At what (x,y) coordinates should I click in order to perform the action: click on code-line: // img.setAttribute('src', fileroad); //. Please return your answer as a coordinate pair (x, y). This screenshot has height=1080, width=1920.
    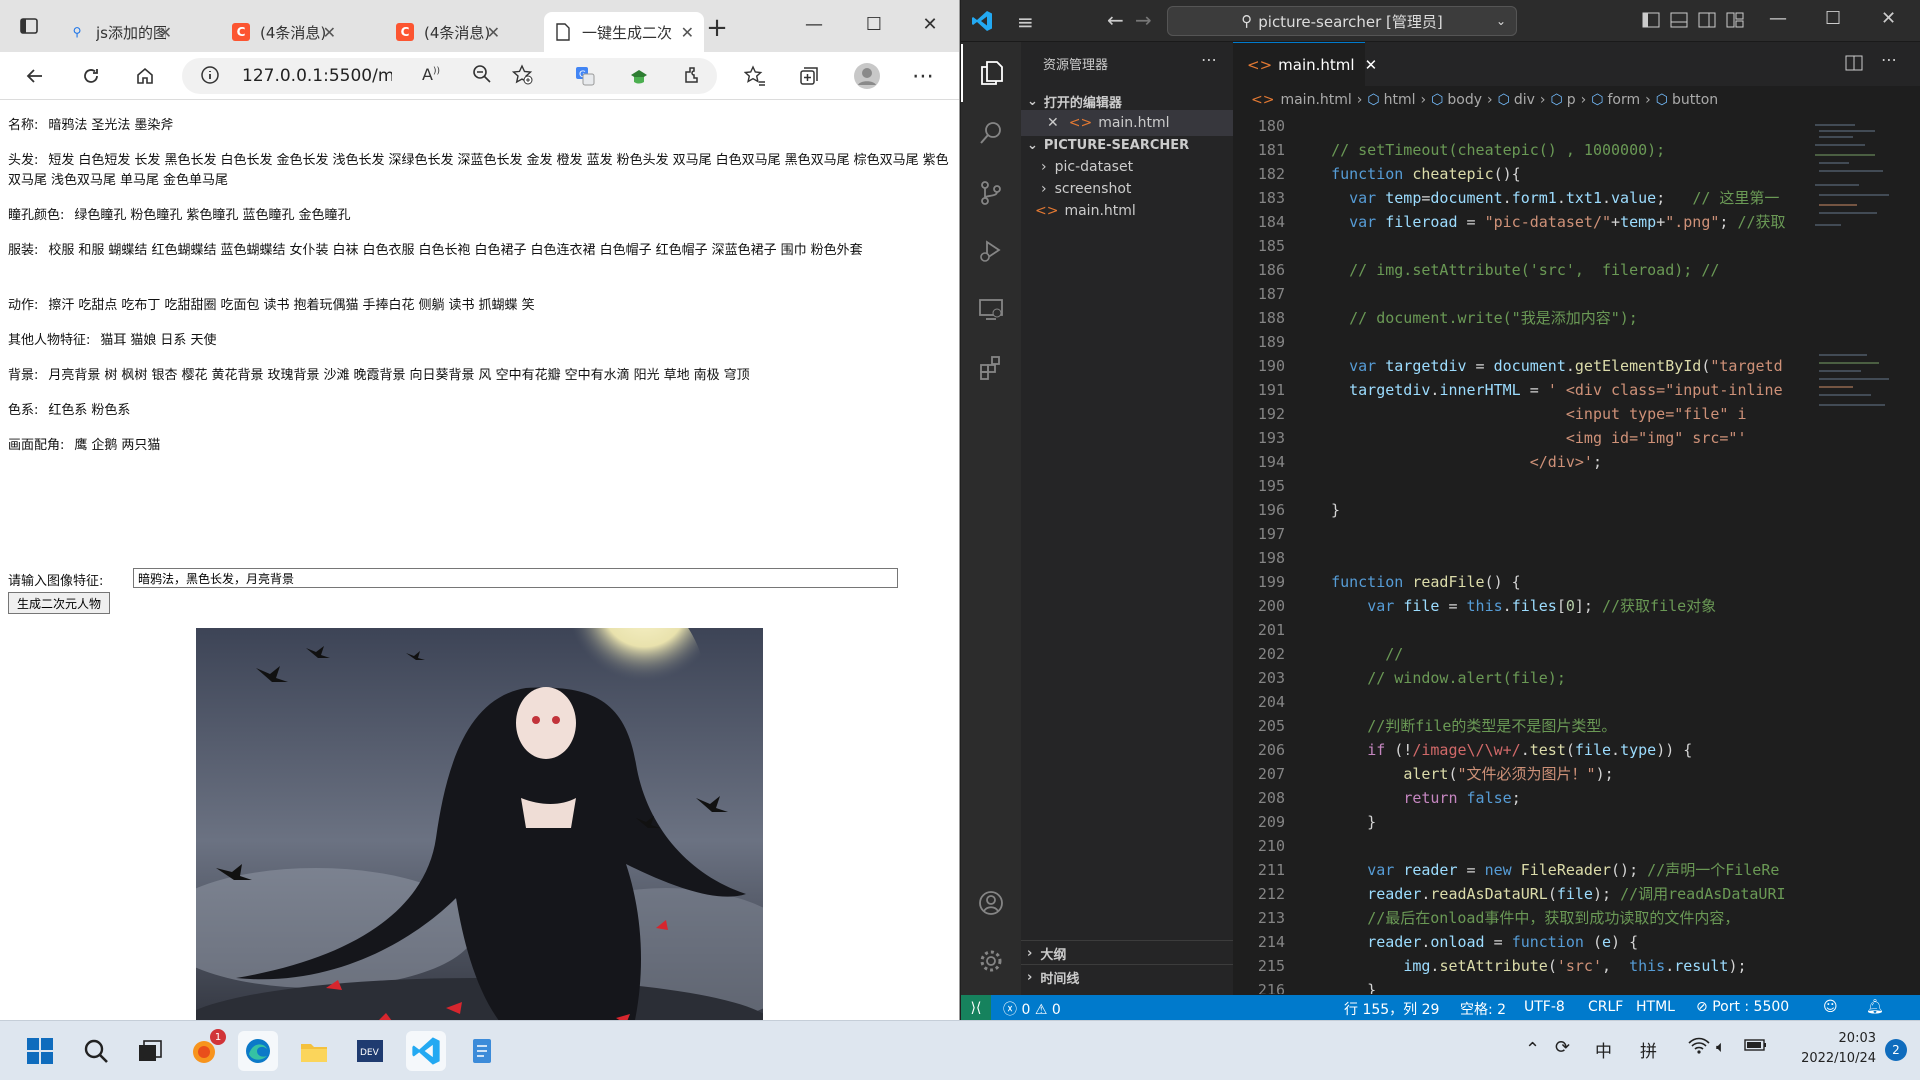
    Looking at the image, I should click on (1516, 270).